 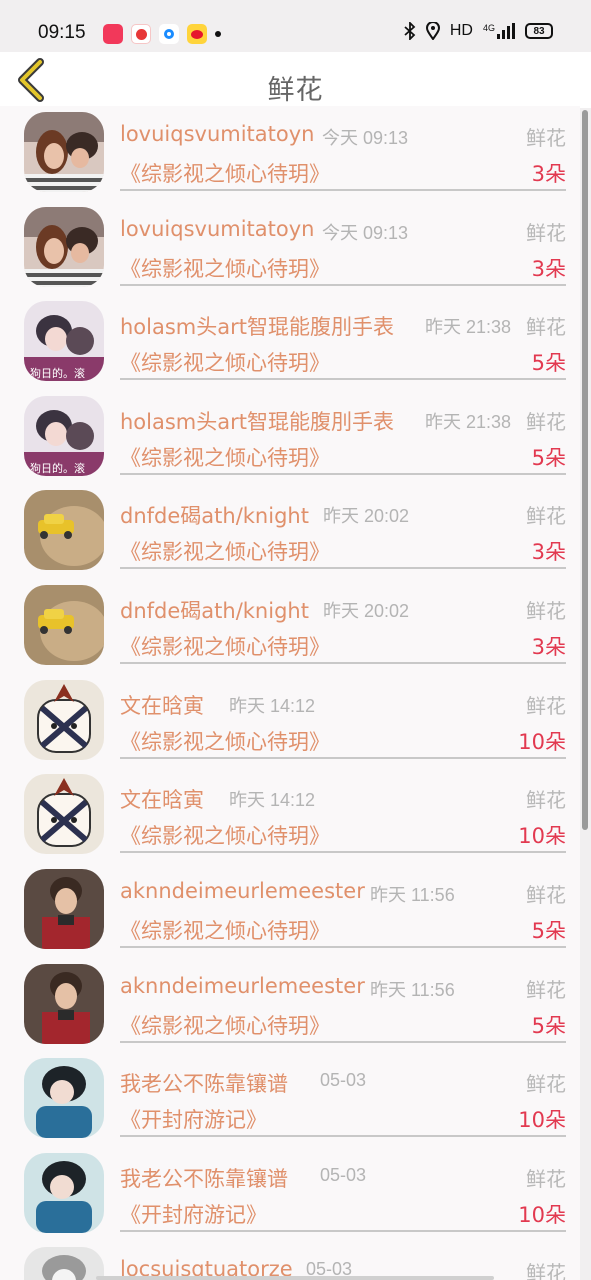 I want to click on notification-icons, so click(x=162, y=34).